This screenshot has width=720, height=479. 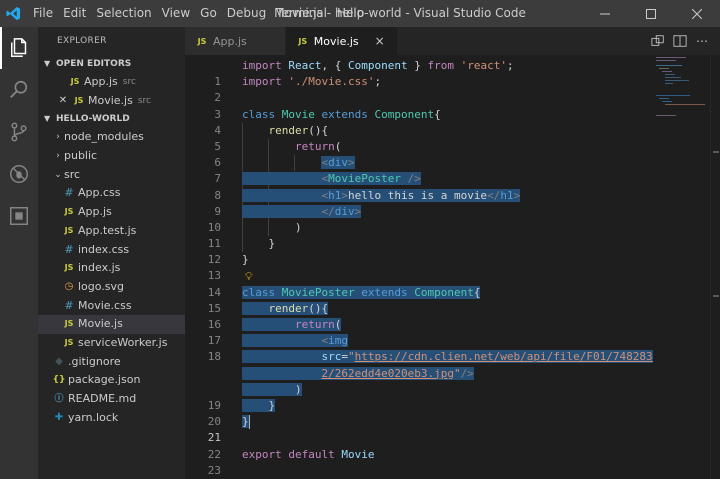 What do you see at coordinates (417, 186) in the screenshot?
I see `code-line: 8 <MoviePoster />` at bounding box center [417, 186].